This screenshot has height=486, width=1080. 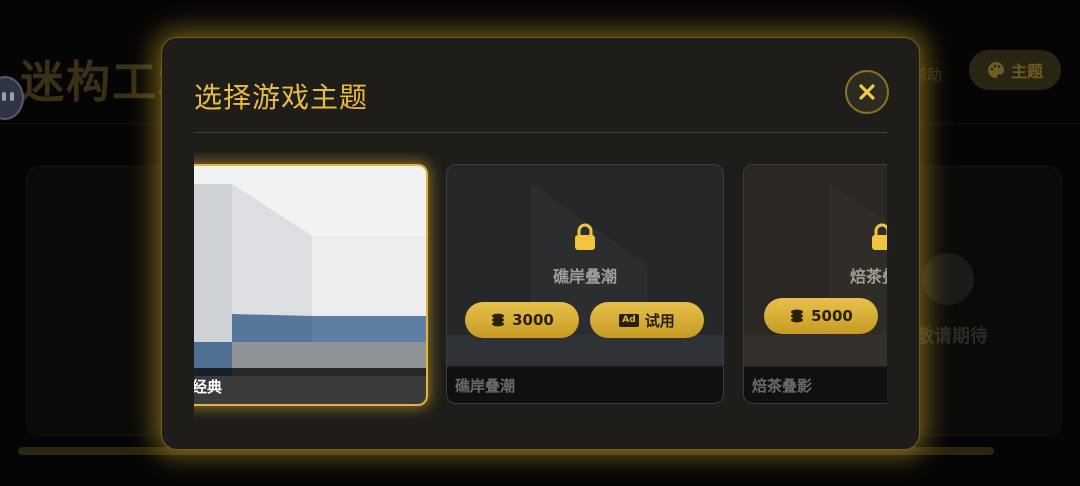 What do you see at coordinates (584, 276) in the screenshot?
I see `theme-lock-name: 礁岸叠潮` at bounding box center [584, 276].